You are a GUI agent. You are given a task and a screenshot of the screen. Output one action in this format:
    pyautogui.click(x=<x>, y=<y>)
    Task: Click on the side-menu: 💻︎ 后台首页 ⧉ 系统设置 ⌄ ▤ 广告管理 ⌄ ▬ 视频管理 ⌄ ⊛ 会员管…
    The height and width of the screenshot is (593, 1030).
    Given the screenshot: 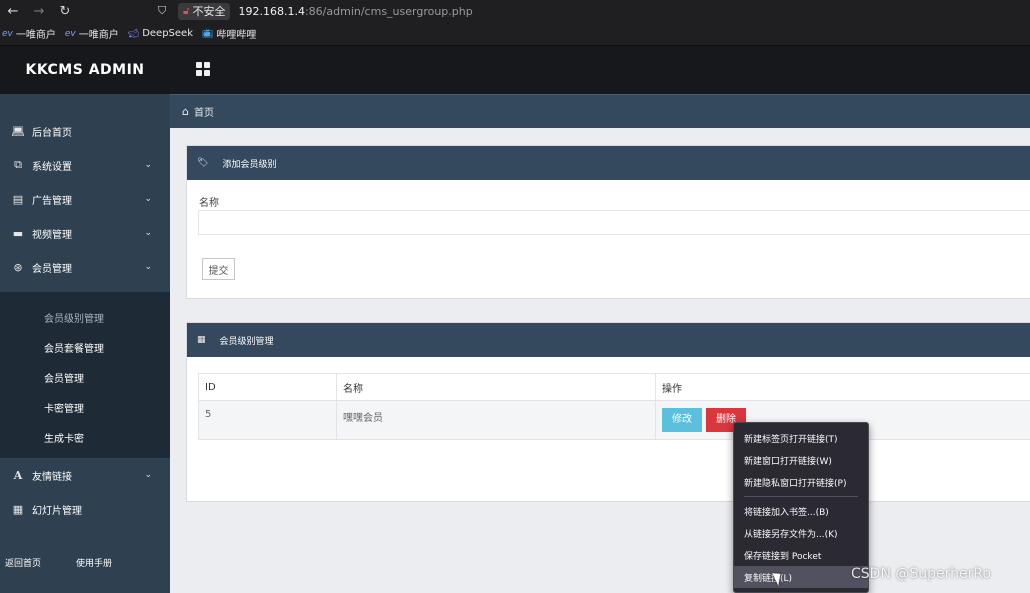 What is the action you would take?
    pyautogui.click(x=85, y=310)
    